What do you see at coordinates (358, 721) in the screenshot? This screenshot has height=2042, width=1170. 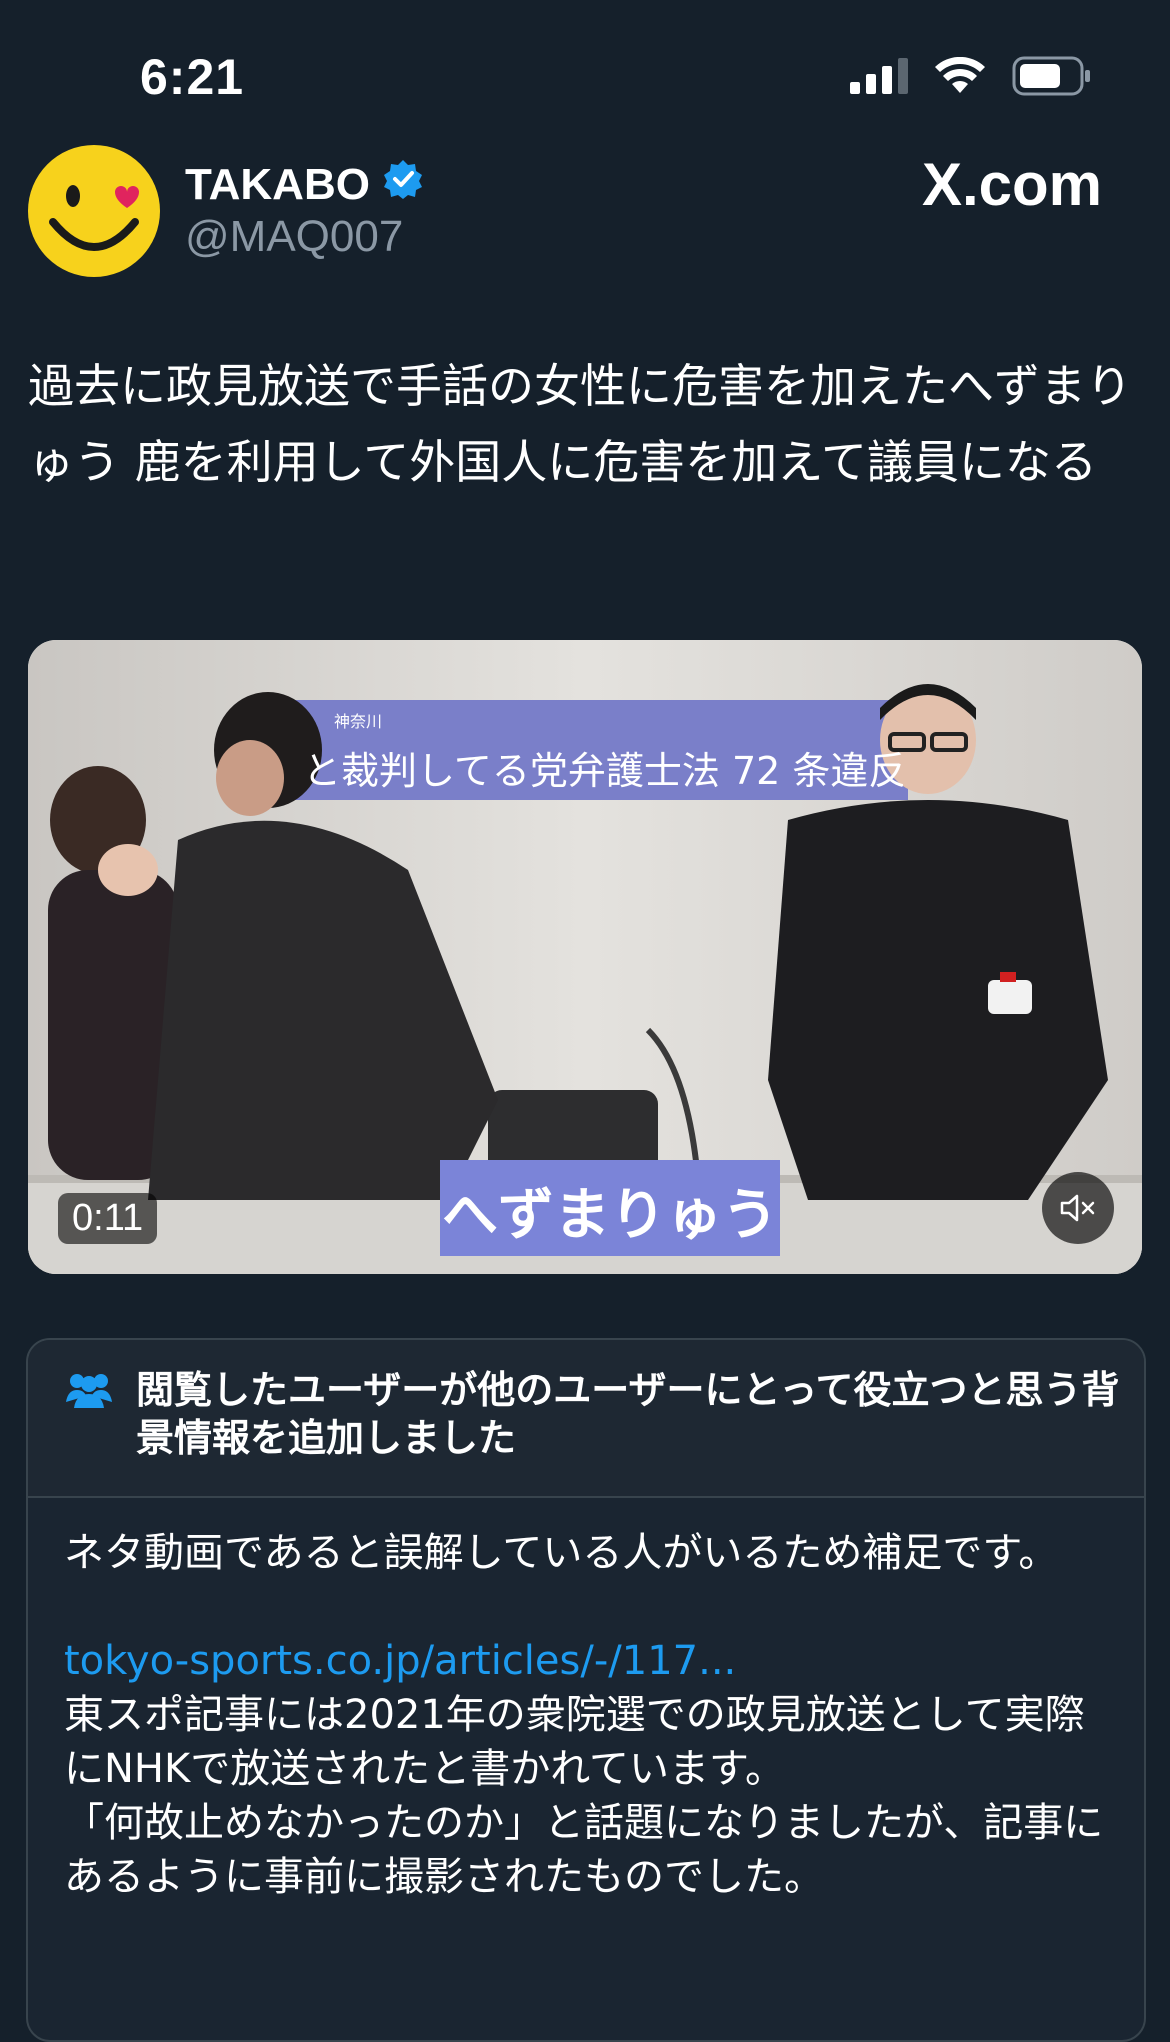 I see `banner-small-label: 神奈川` at bounding box center [358, 721].